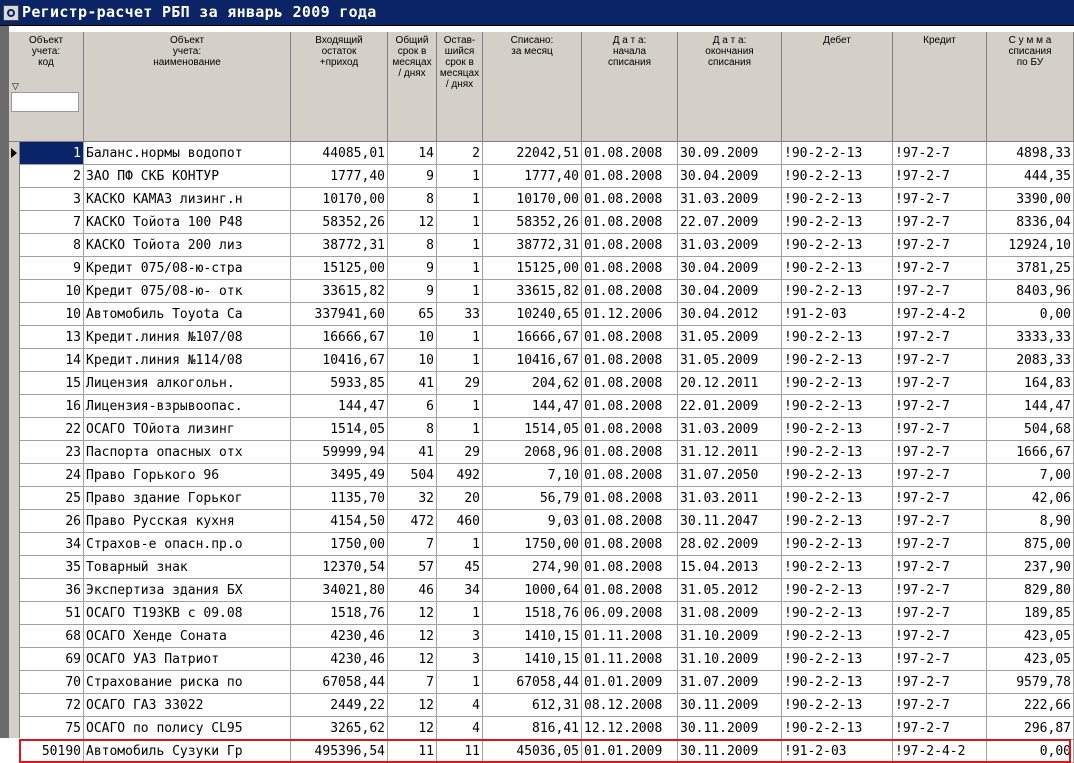  What do you see at coordinates (52, 682) in the screenshot?
I see `cell-code: 70` at bounding box center [52, 682].